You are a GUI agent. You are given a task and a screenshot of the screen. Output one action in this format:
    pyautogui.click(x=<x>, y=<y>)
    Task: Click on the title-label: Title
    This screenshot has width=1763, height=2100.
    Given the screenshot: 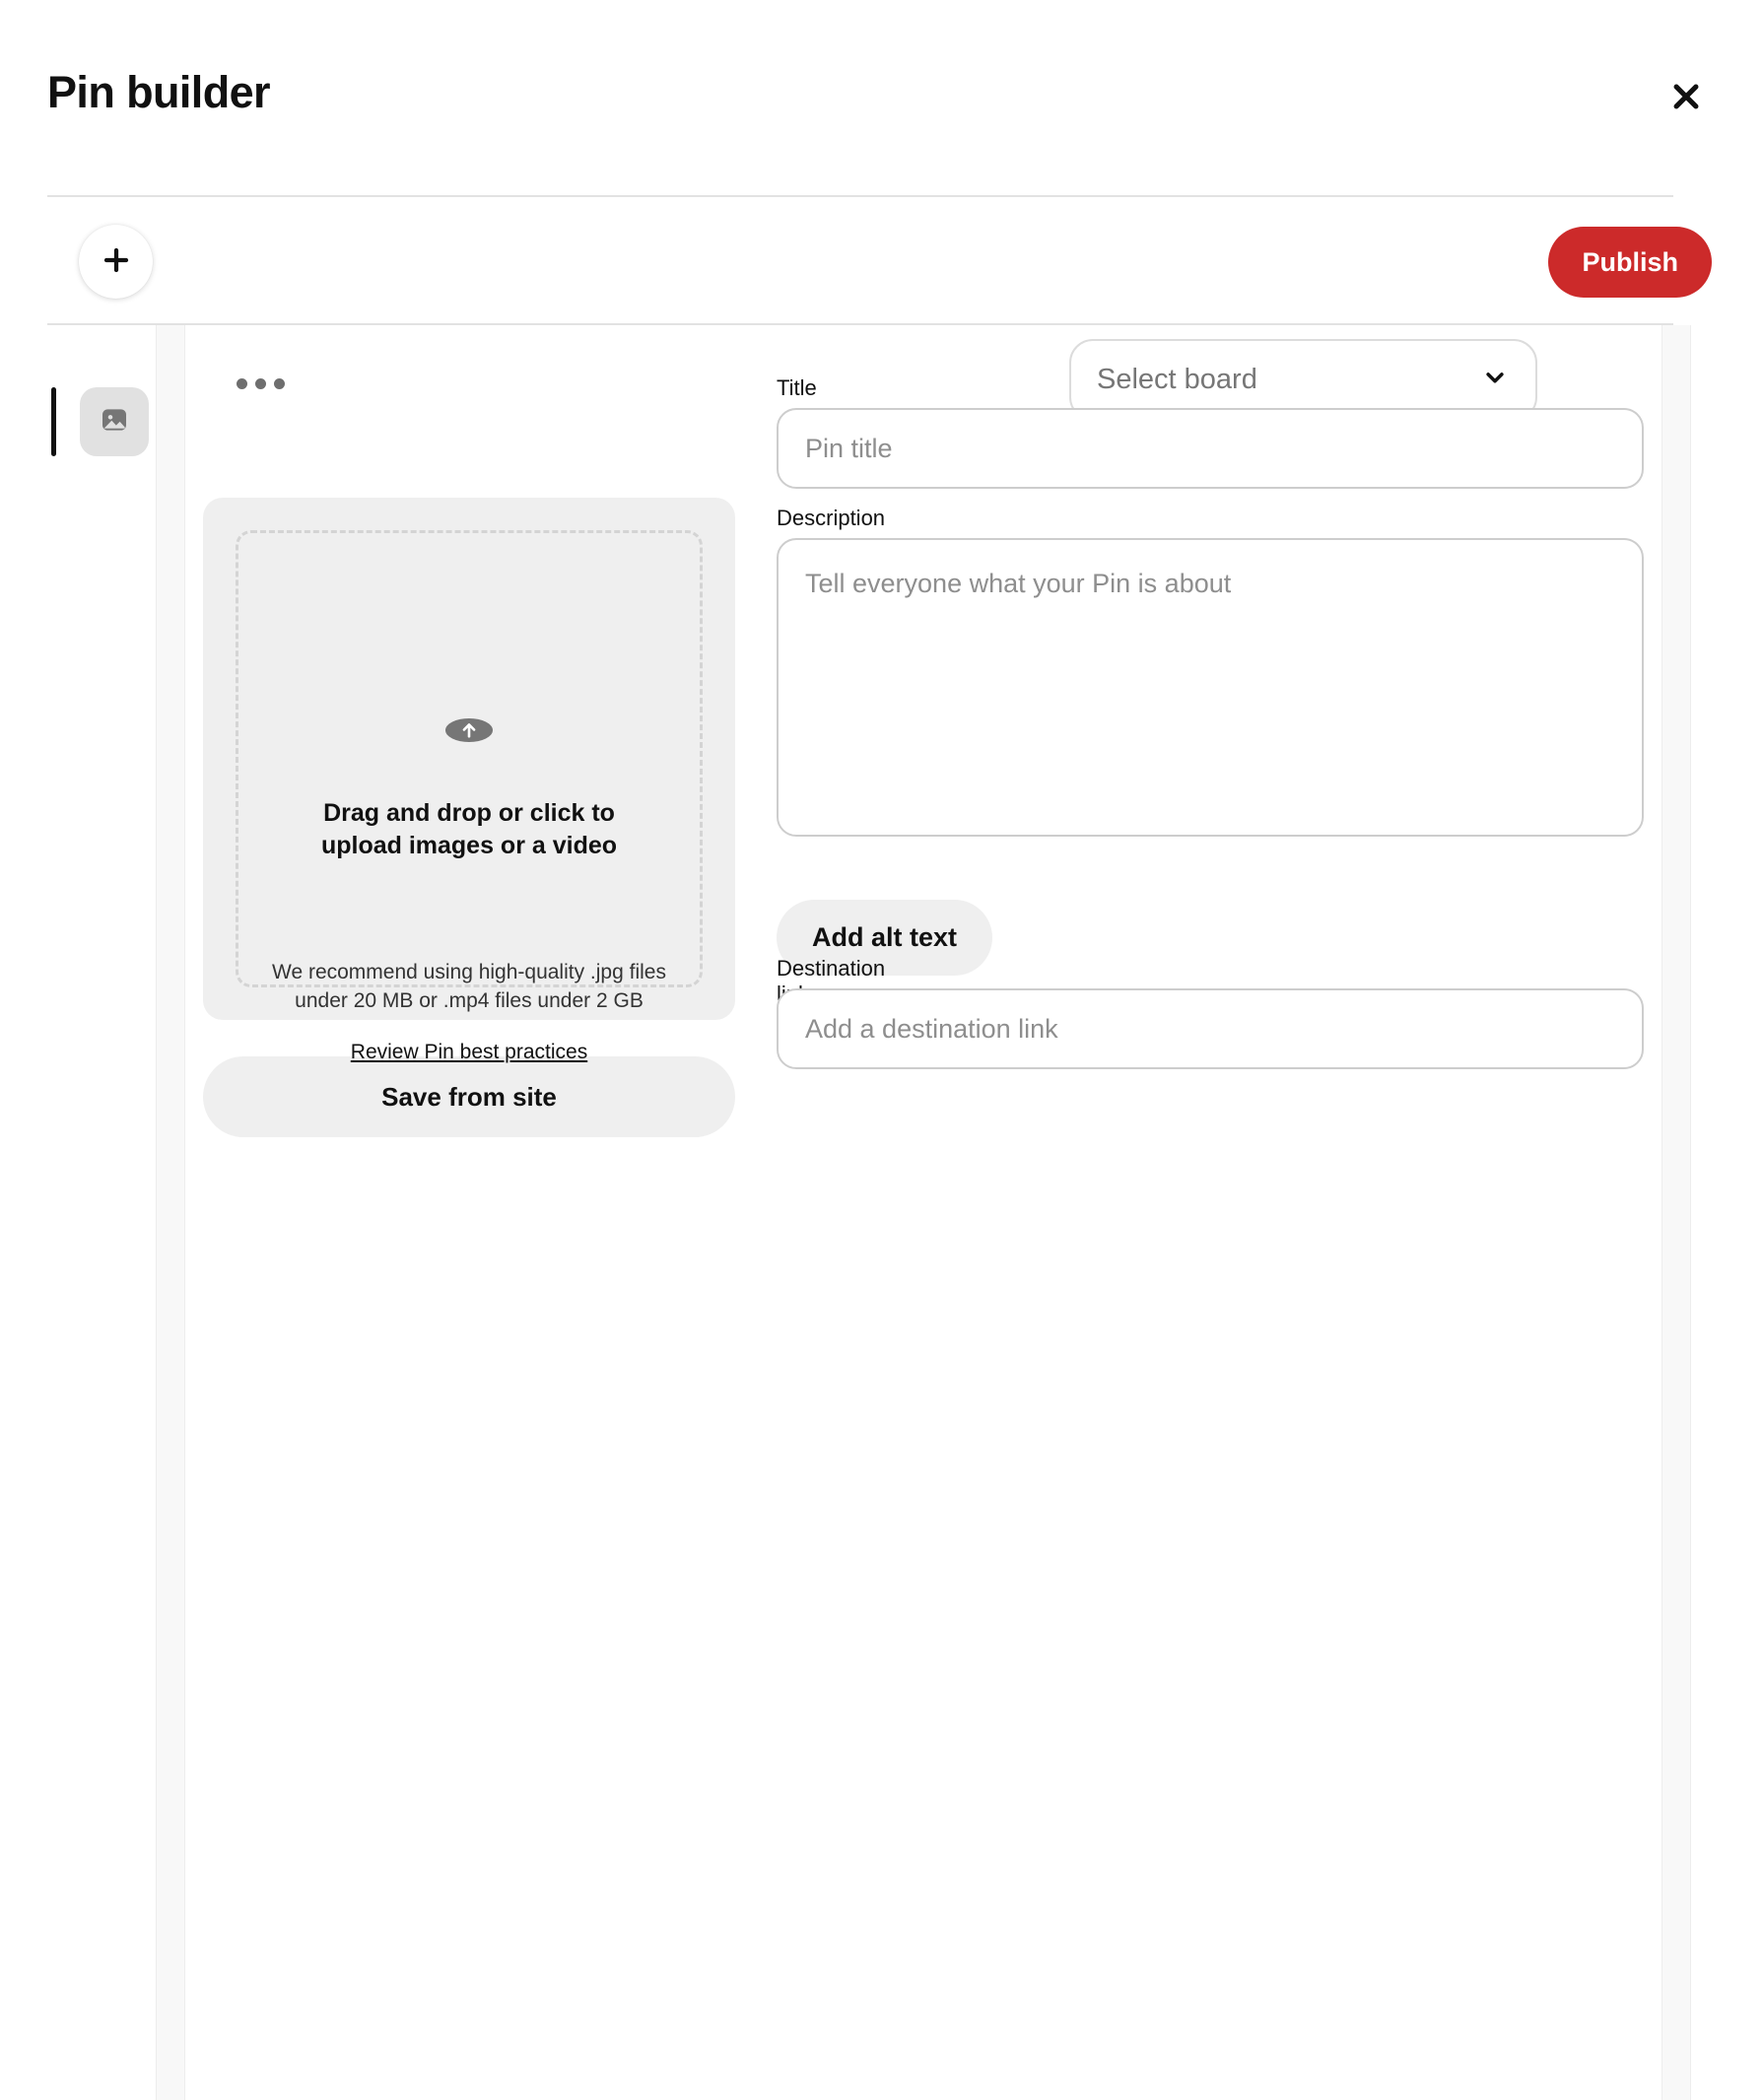 What is the action you would take?
    pyautogui.click(x=797, y=387)
    